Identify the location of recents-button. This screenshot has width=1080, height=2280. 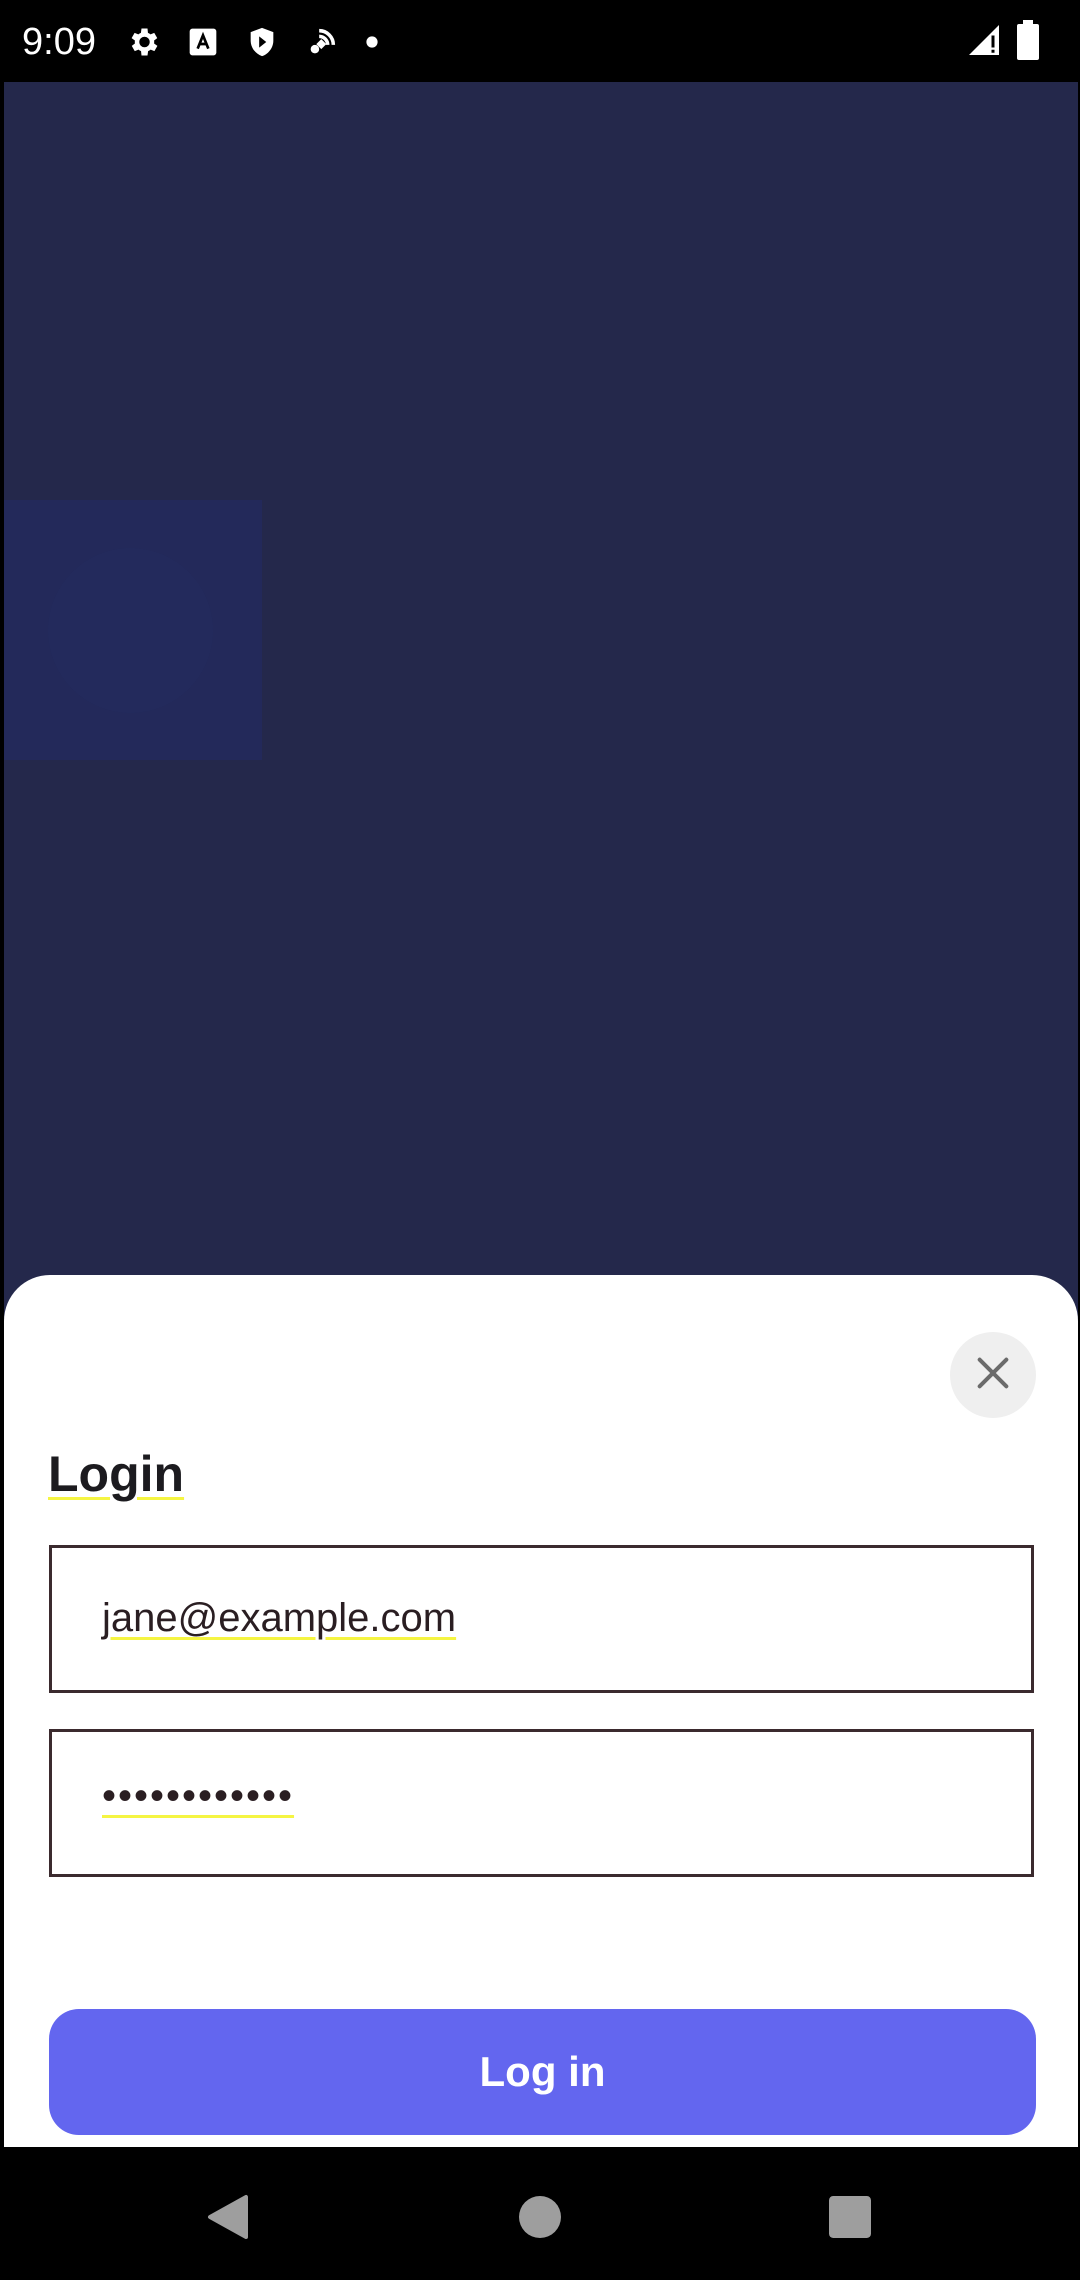
(850, 2219).